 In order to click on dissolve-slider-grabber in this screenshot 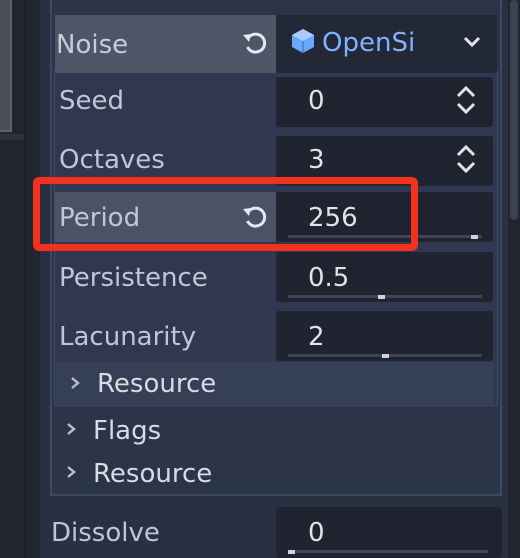, I will do `click(291, 552)`.